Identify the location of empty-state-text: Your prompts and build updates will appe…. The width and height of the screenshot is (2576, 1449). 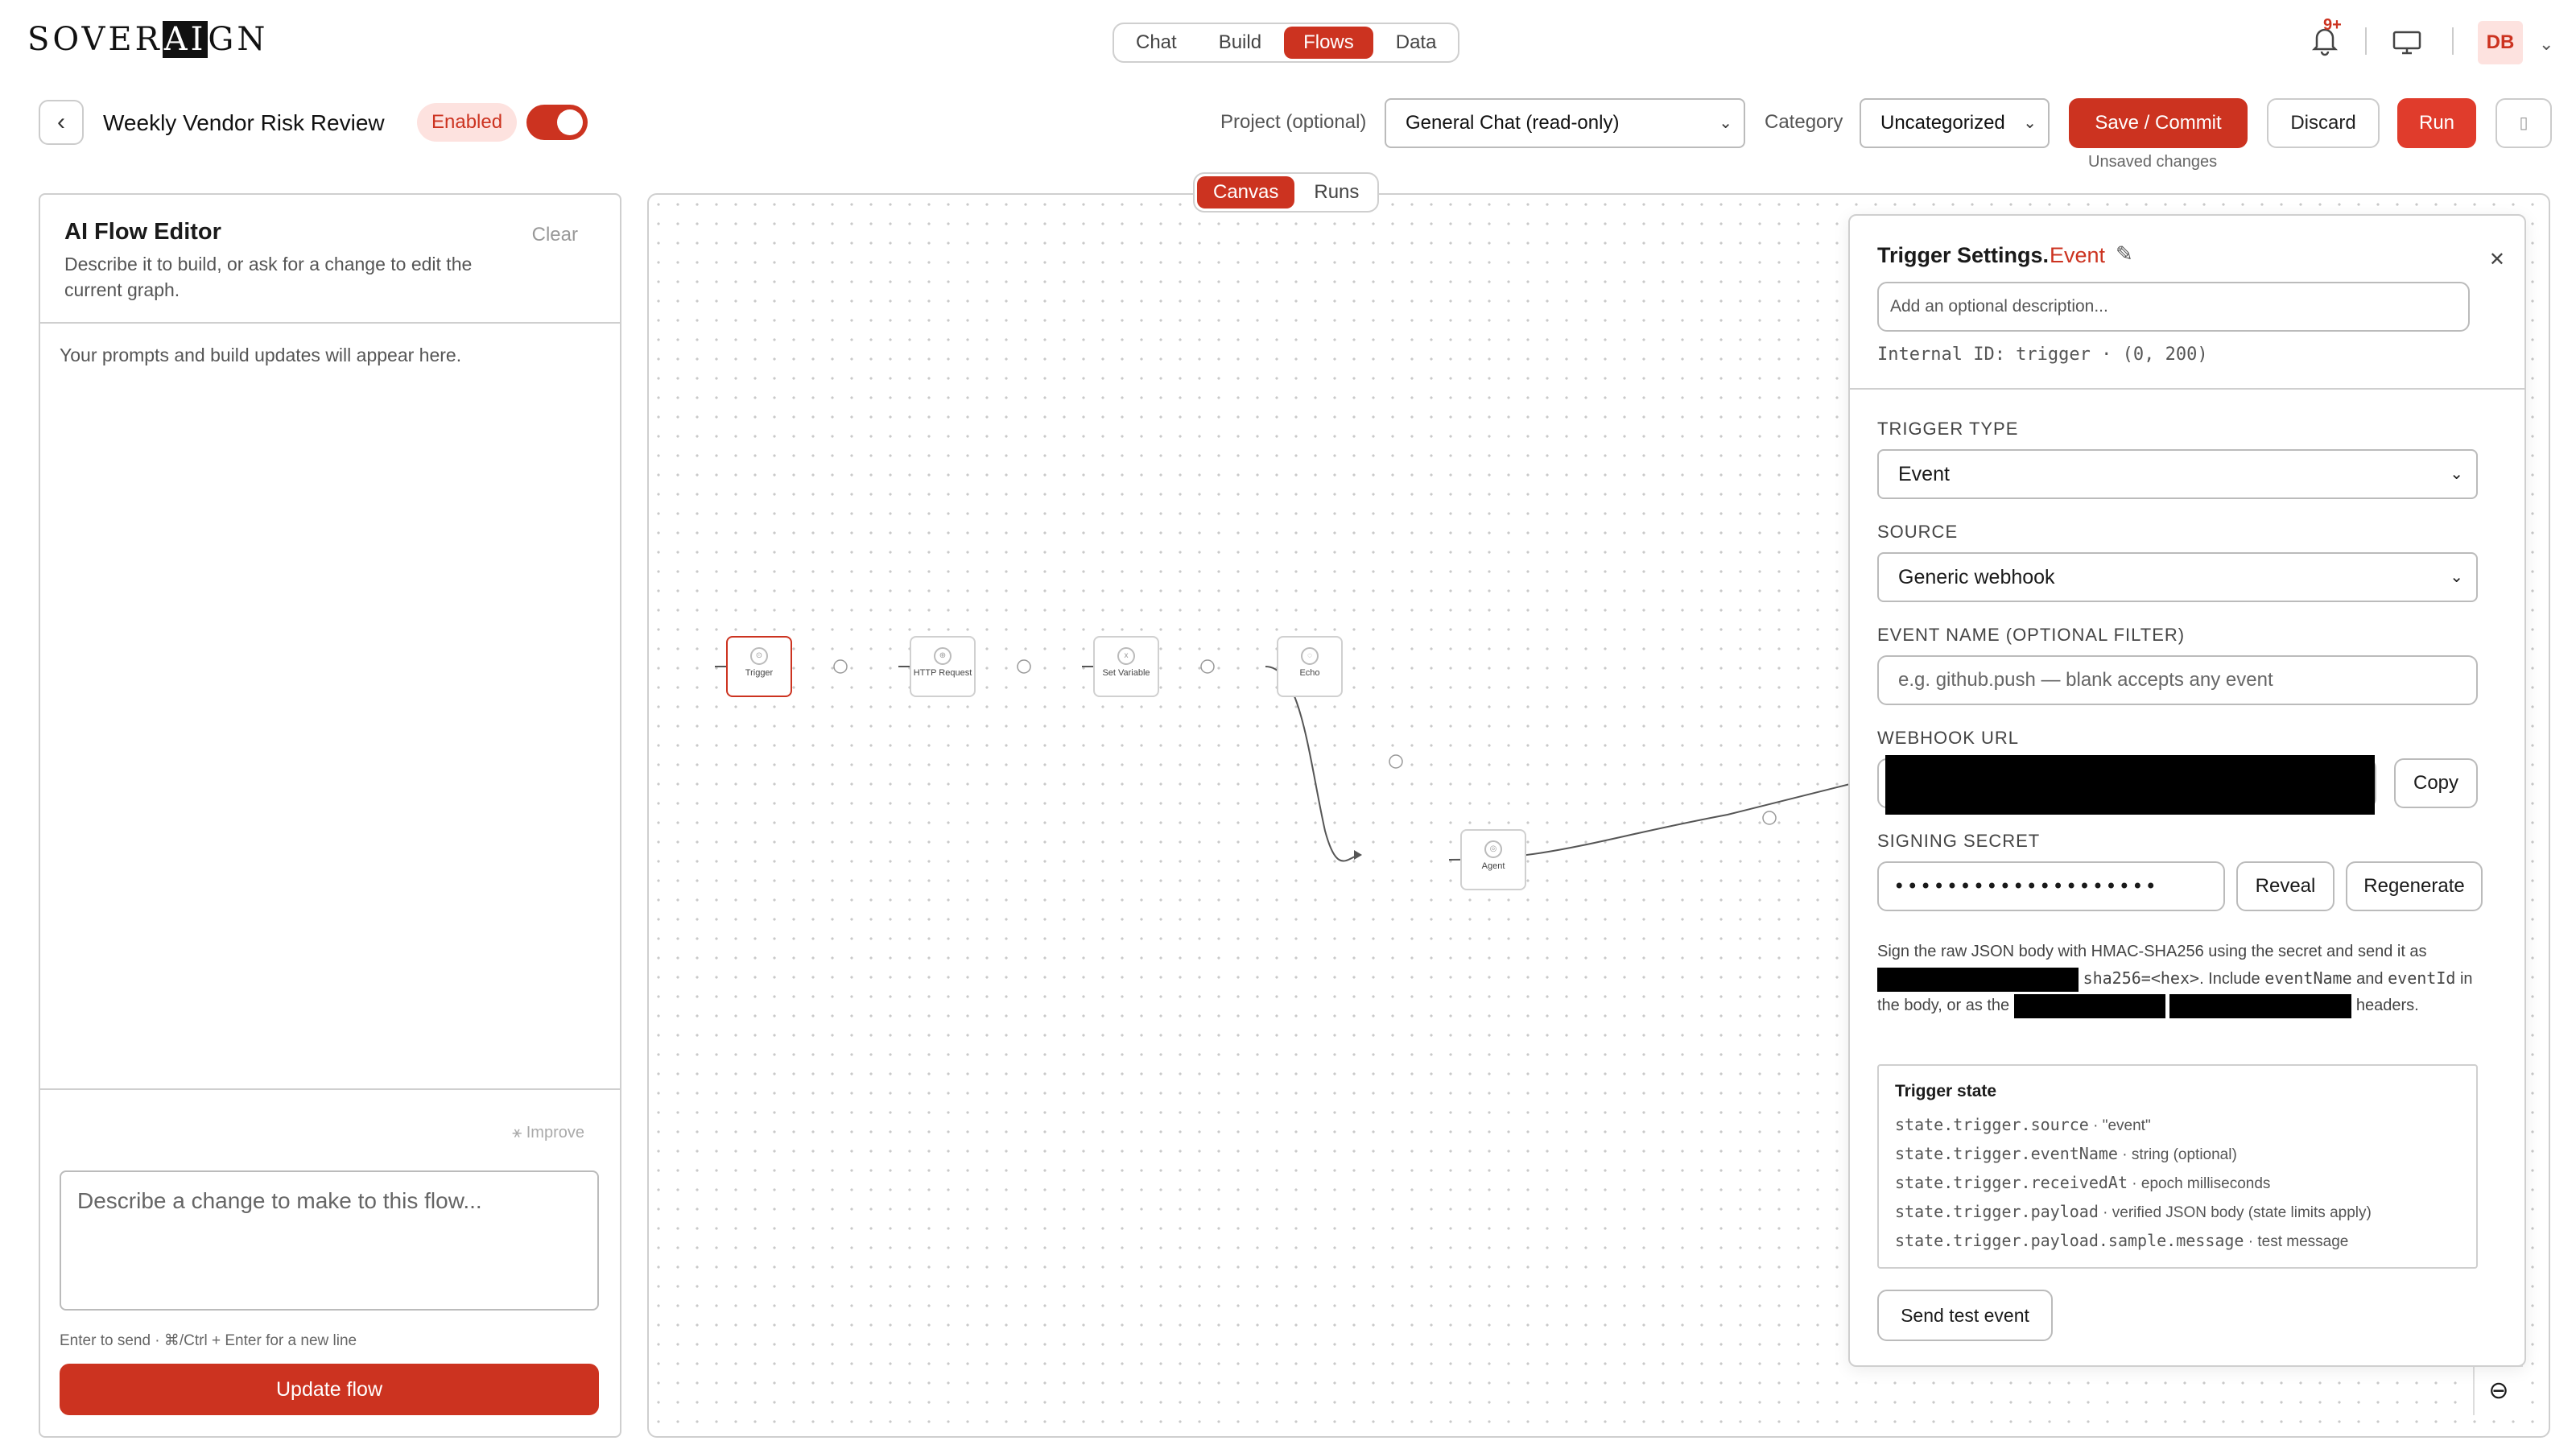
(261, 355).